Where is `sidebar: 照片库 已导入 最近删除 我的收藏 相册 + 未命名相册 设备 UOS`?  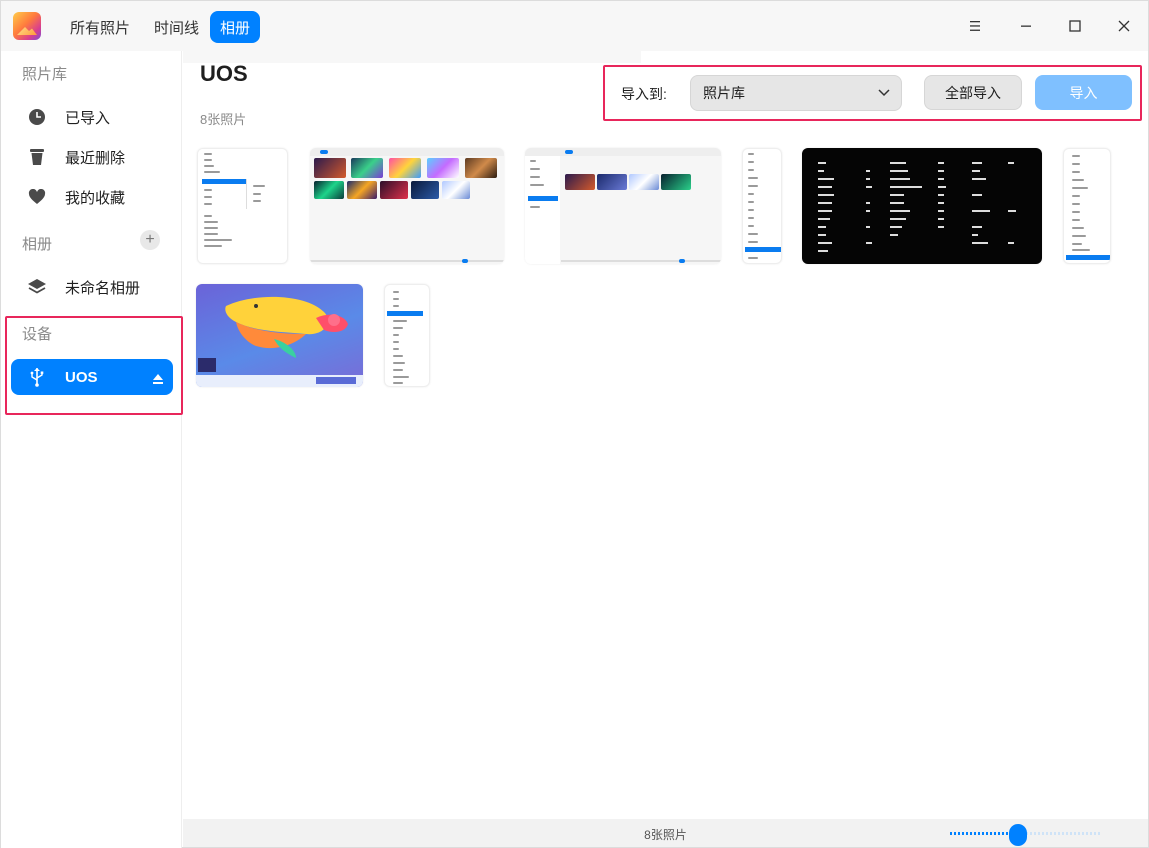 sidebar: 照片库 已导入 最近删除 我的收藏 相册 + 未命名相册 设备 UOS is located at coordinates (91, 449).